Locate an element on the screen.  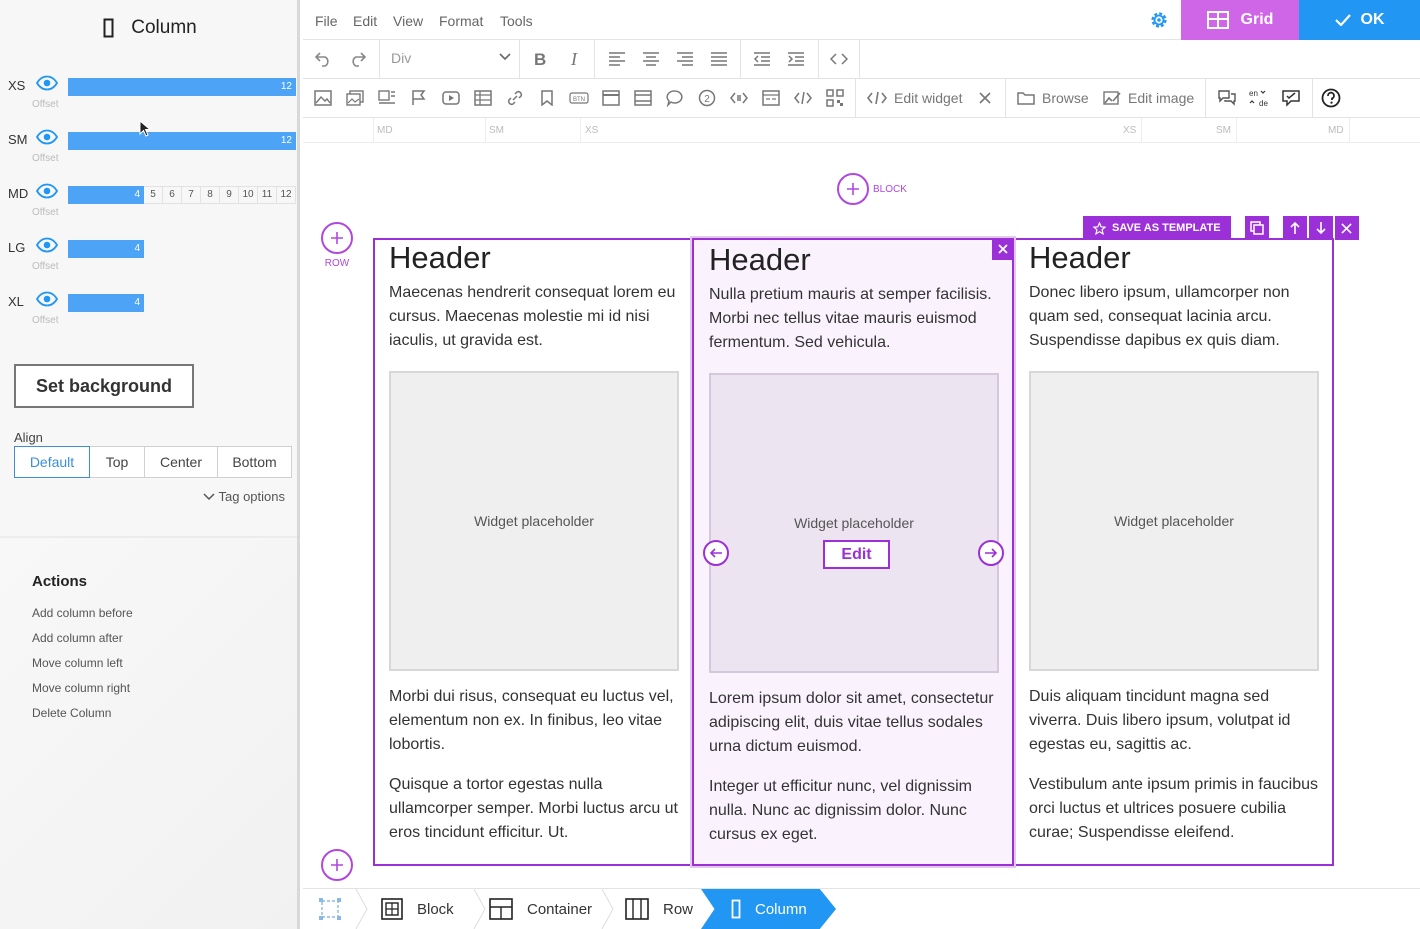
italic-icon: I is located at coordinates (575, 59).